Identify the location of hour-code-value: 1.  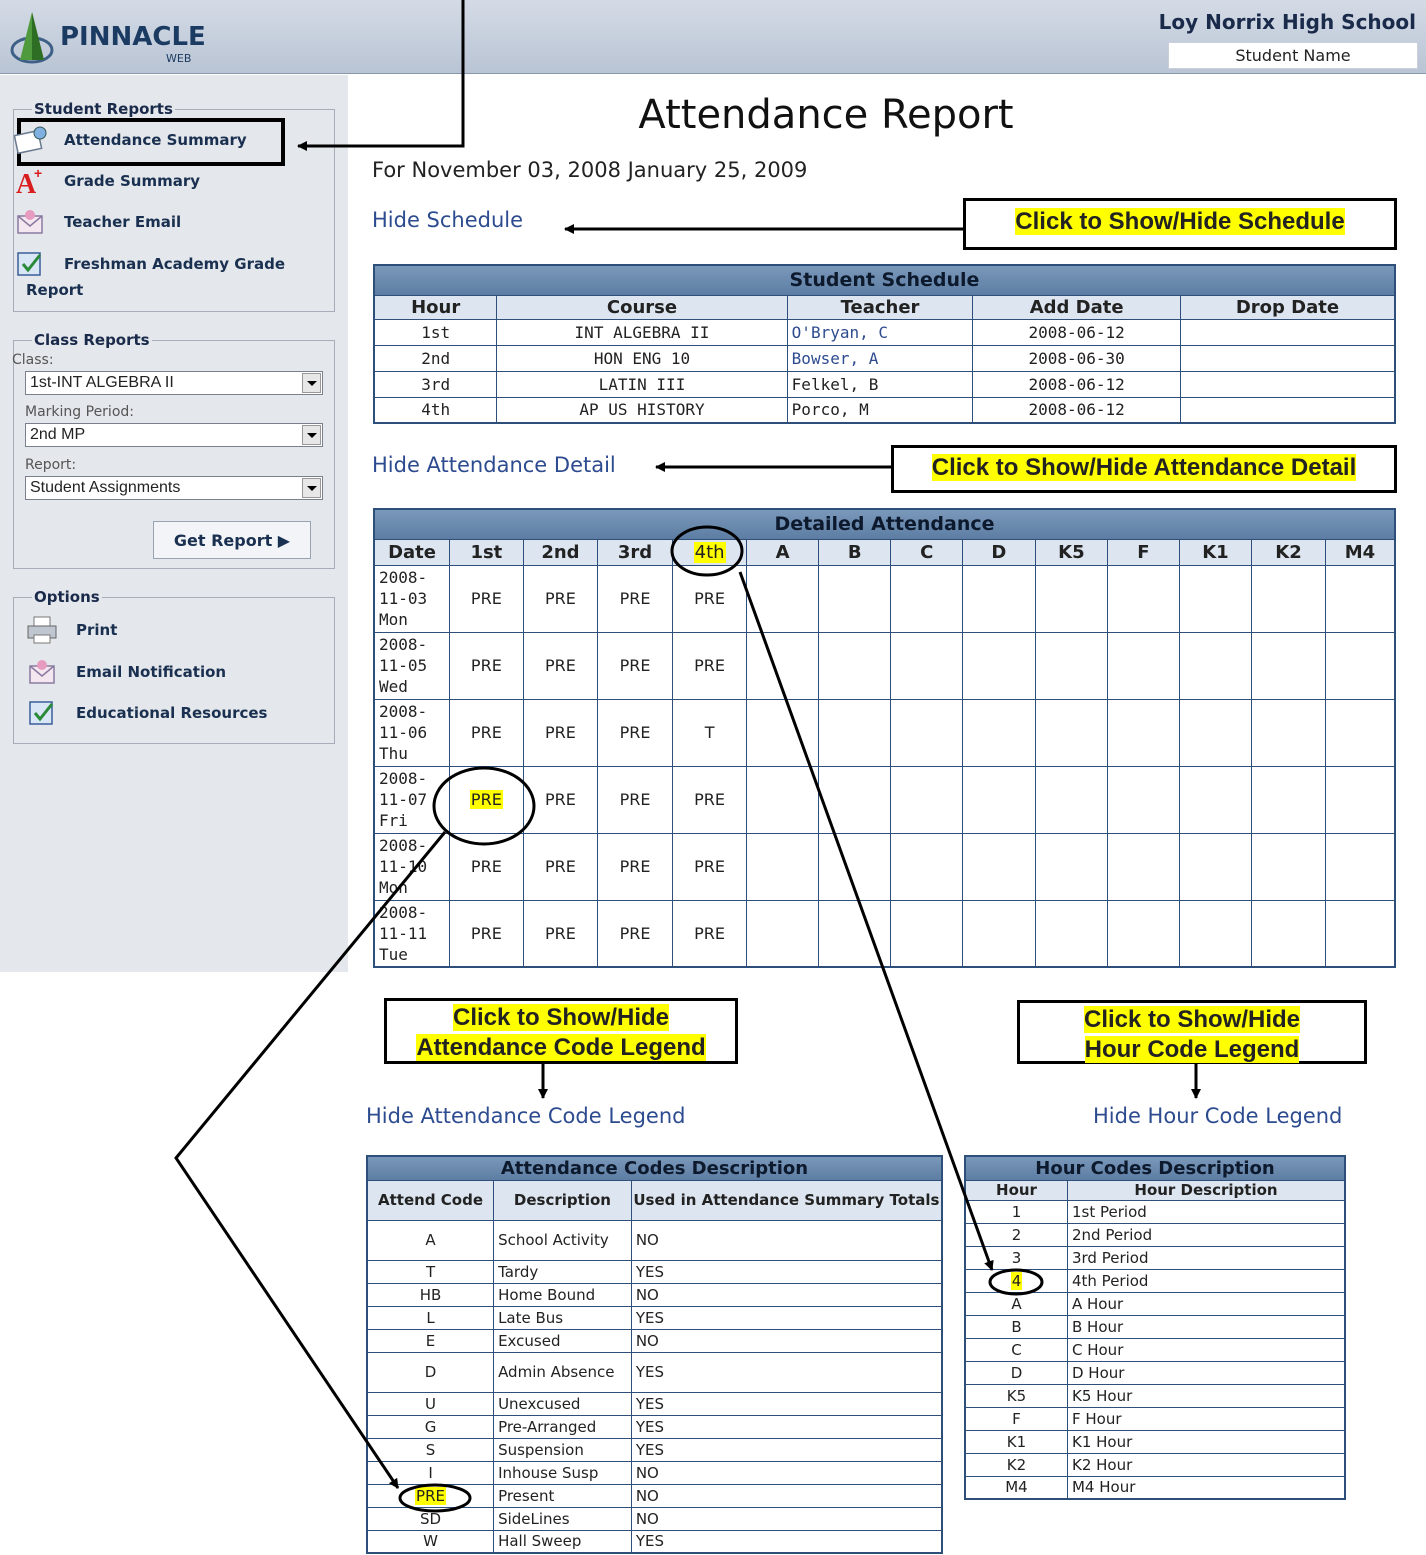
(1016, 1211).